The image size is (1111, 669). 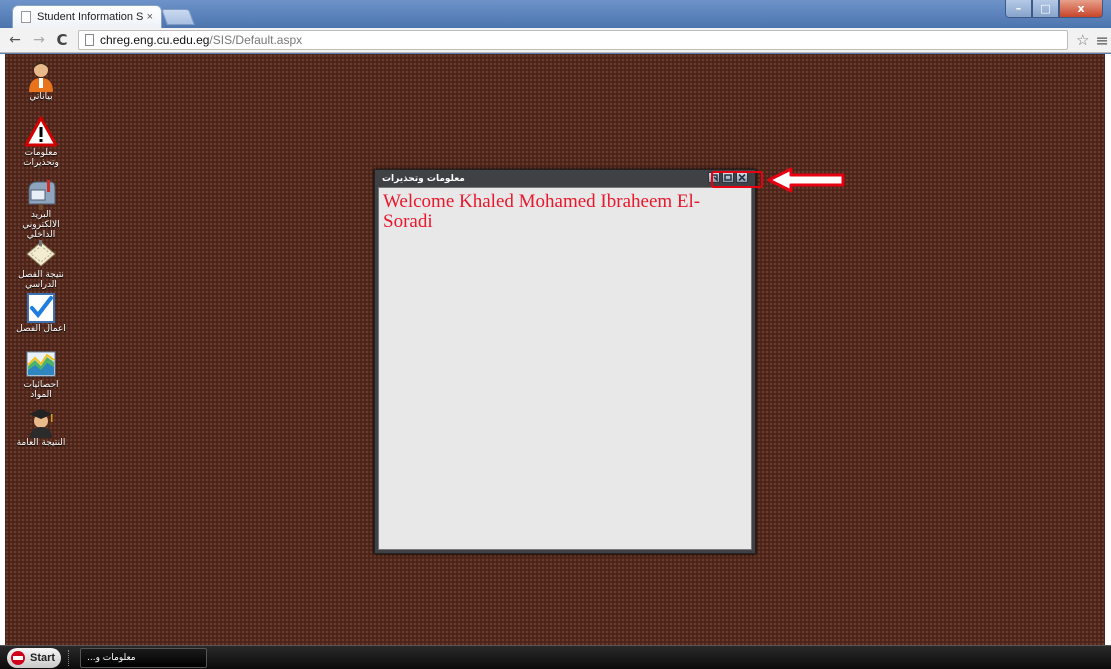 I want to click on desktop-icon-label: اعمال الفصل, so click(x=41, y=329).